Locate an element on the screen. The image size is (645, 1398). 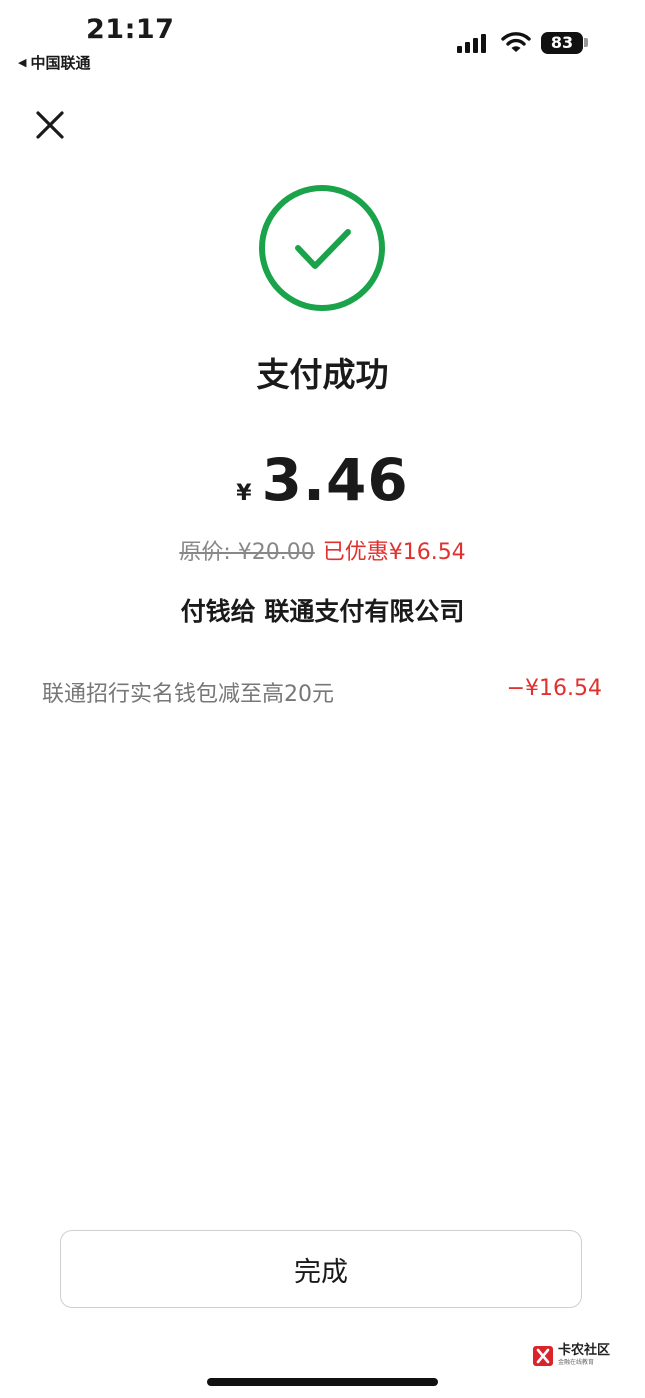
battery-icon: 83 is located at coordinates (562, 43).